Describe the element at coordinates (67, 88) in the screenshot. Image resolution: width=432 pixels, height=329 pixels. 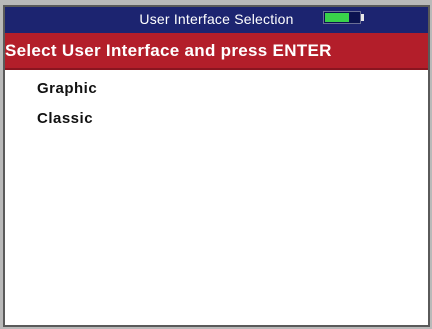
I see `menu-item-graphic: Graphic` at that location.